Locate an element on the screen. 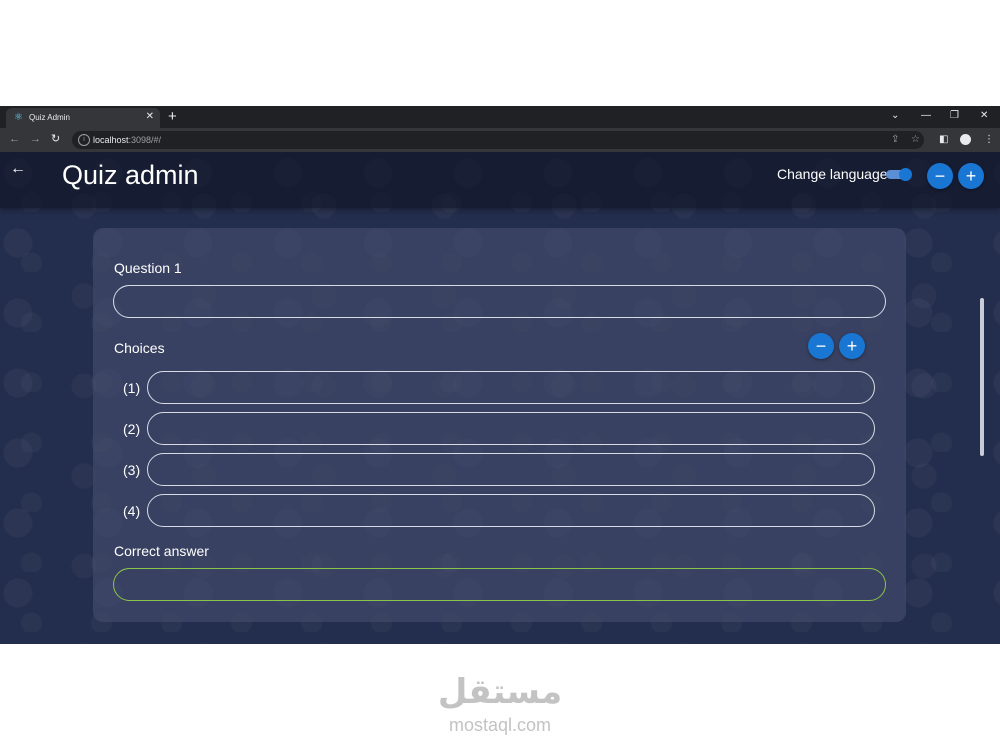 This screenshot has height=750, width=1000. correct-answer-input is located at coordinates (499, 584).